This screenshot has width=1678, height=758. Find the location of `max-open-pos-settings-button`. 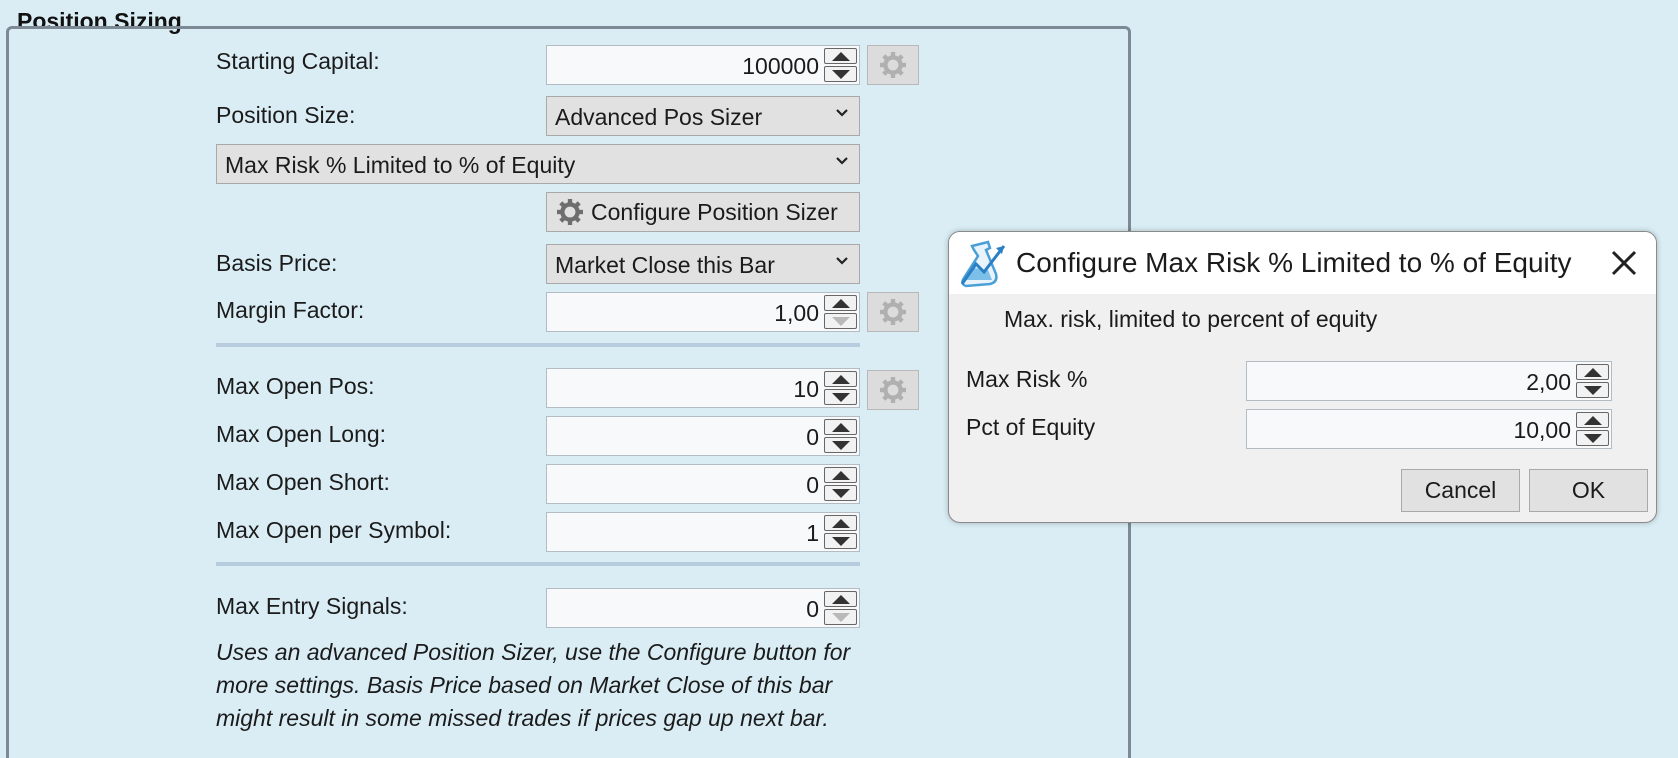

max-open-pos-settings-button is located at coordinates (893, 390).